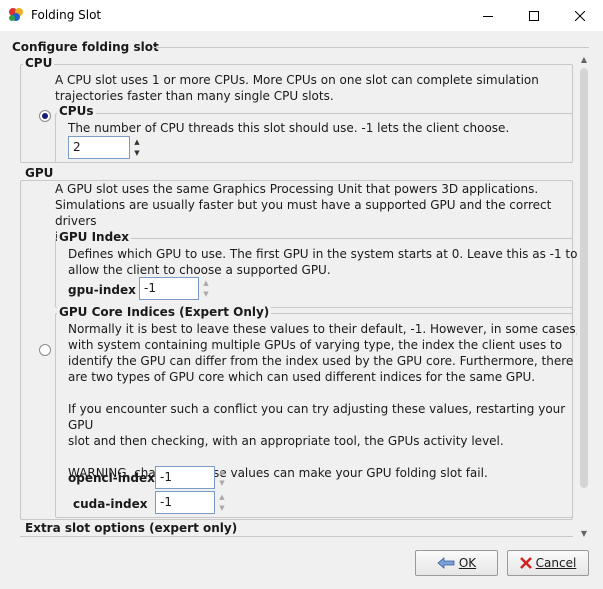  Describe the element at coordinates (169, 288) in the screenshot. I see `gpu-index-input: -1` at that location.